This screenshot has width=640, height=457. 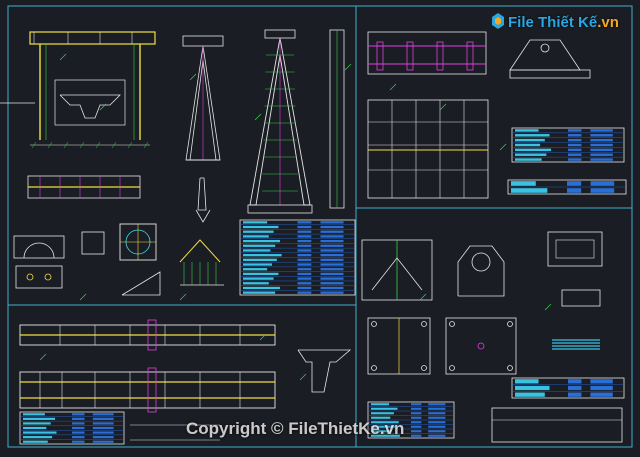 I want to click on lug-inner, so click(x=575, y=249).